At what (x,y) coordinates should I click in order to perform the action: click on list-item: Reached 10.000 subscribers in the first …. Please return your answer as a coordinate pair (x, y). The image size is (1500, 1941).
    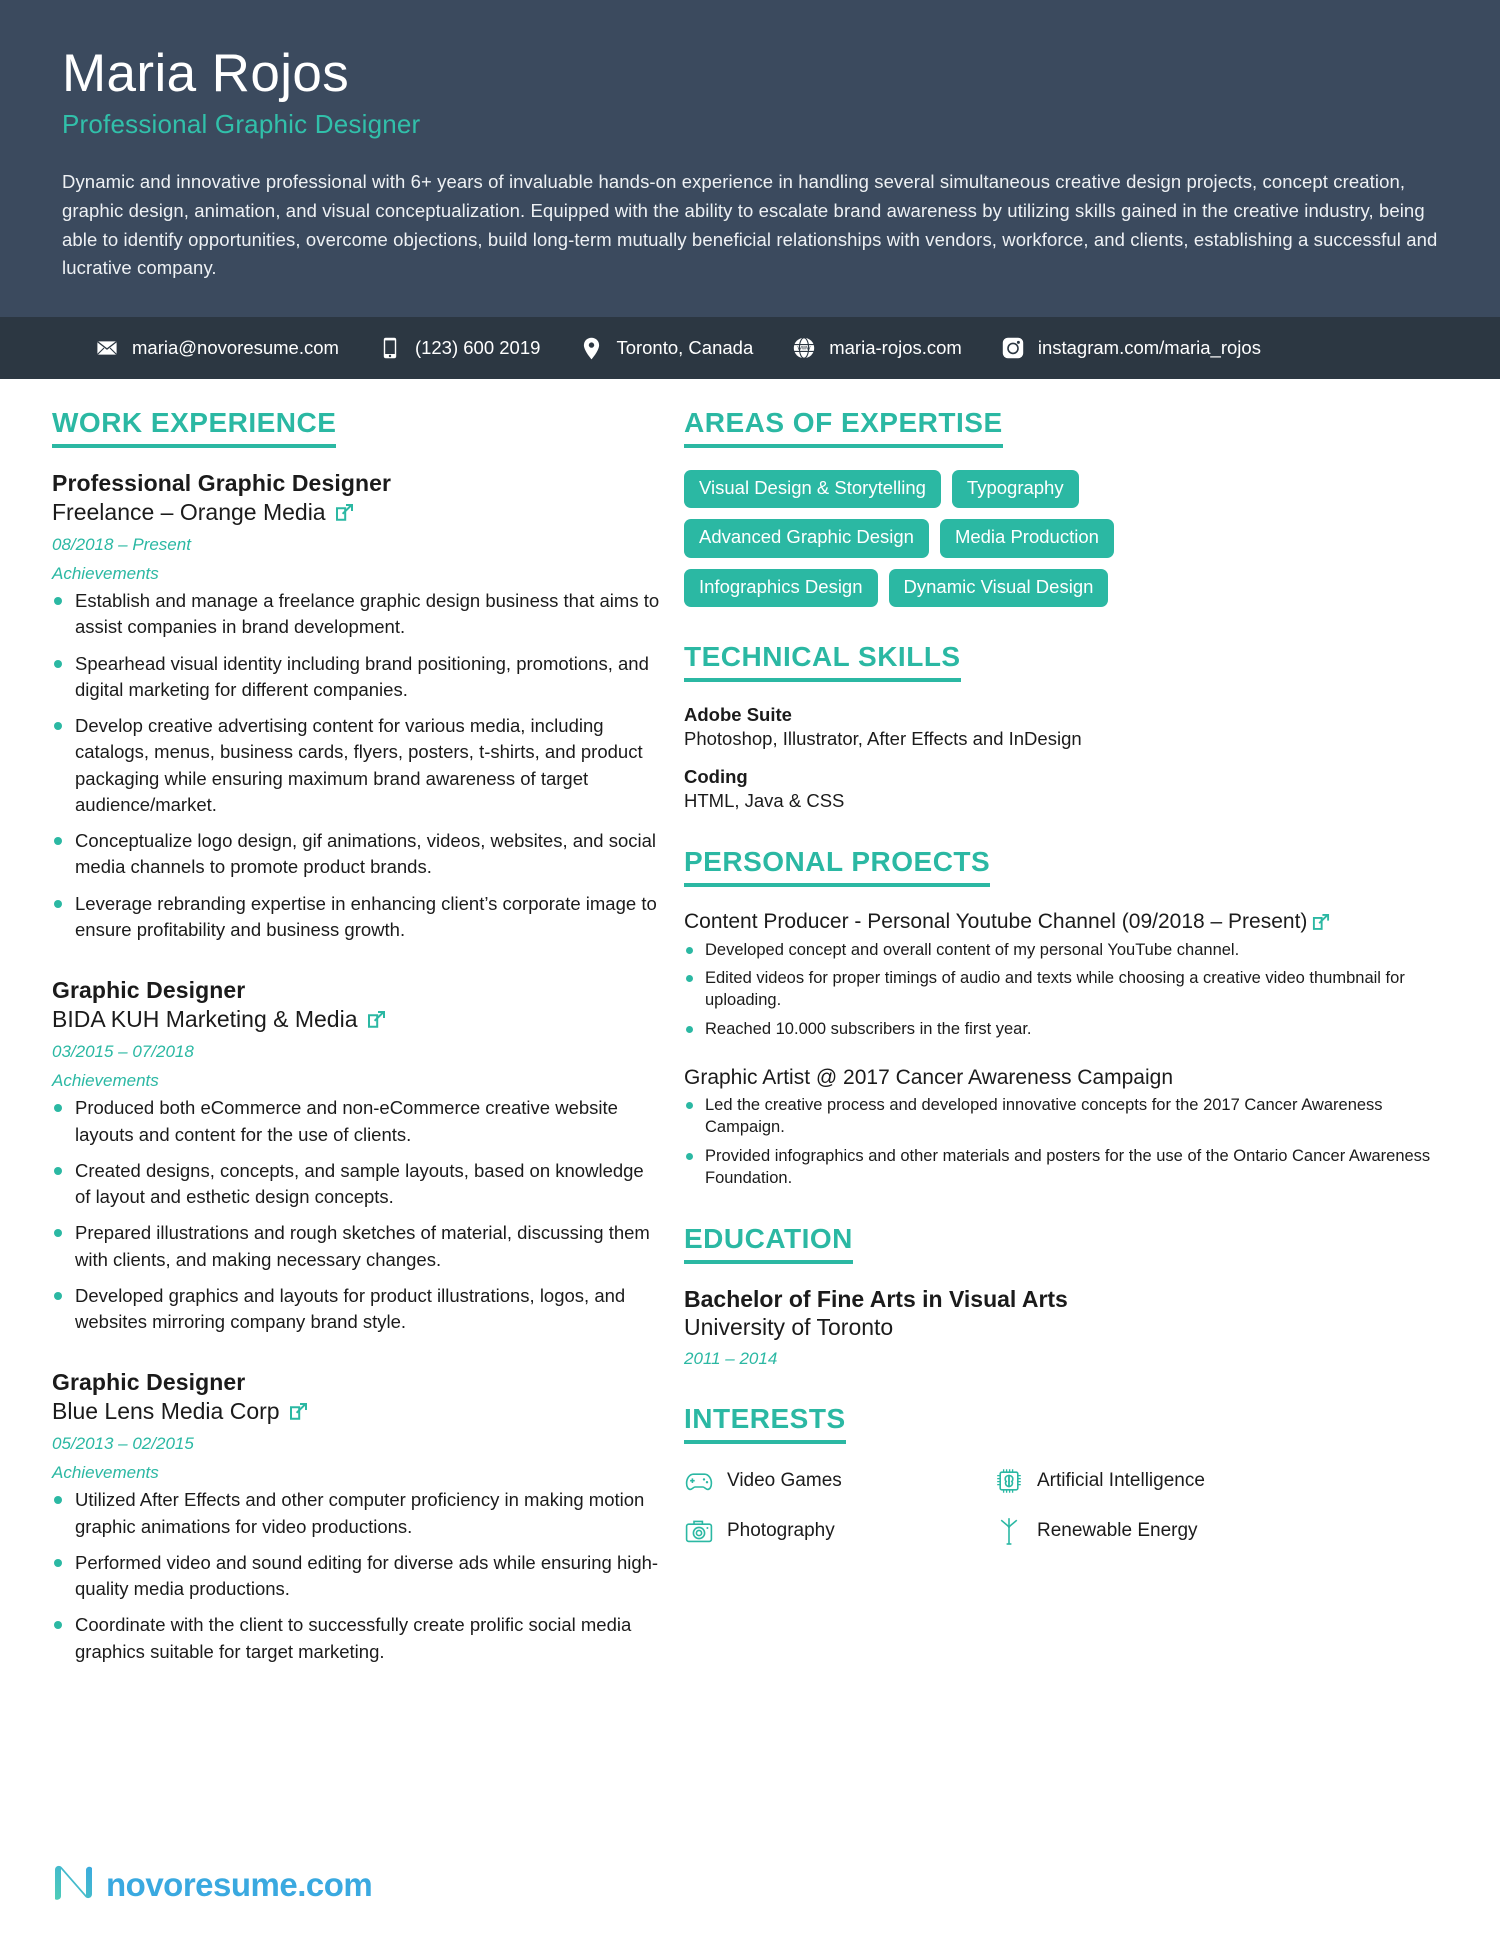
    Looking at the image, I should click on (1072, 1030).